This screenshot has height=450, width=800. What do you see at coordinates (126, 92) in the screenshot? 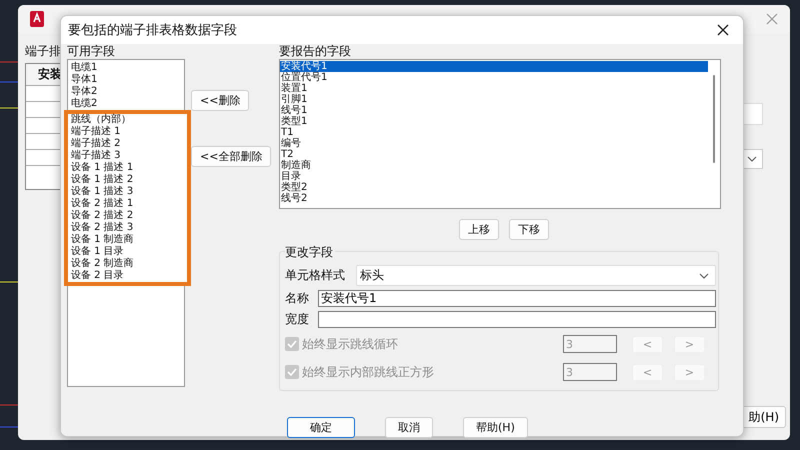
I see `list-item: 导体2` at bounding box center [126, 92].